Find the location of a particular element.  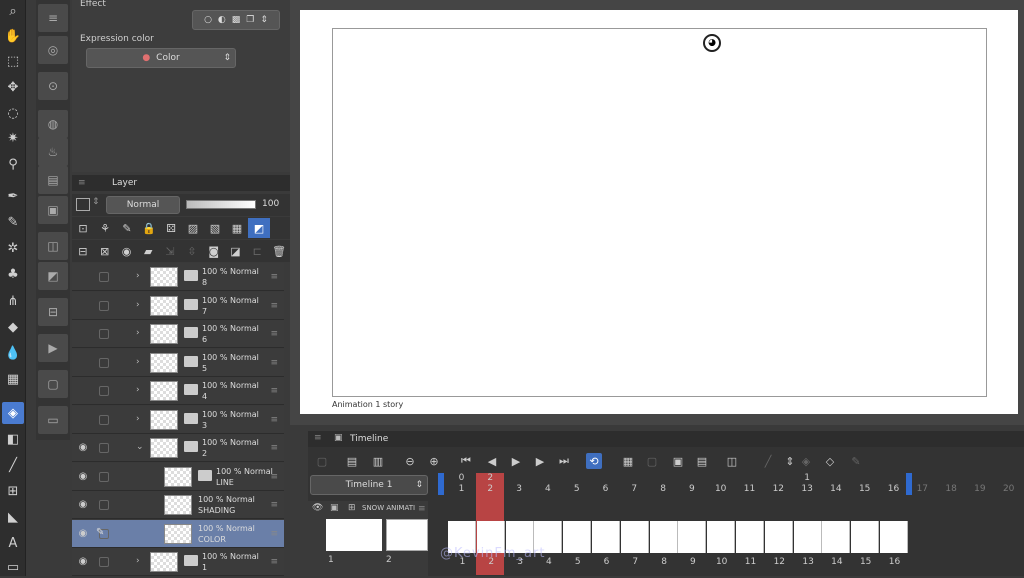

subtool-icon: ⊟ is located at coordinates (53, 312).